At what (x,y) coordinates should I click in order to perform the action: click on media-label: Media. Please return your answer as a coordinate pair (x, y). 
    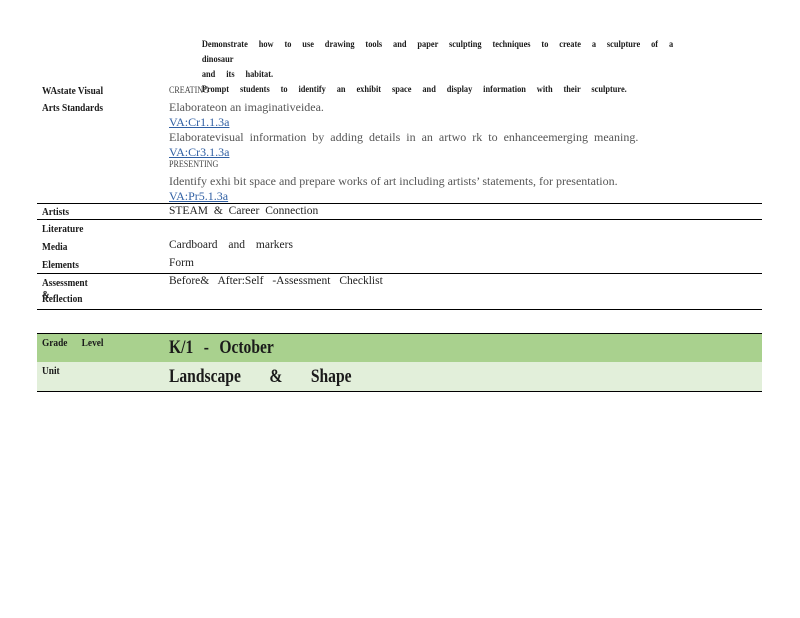
    Looking at the image, I should click on (55, 247).